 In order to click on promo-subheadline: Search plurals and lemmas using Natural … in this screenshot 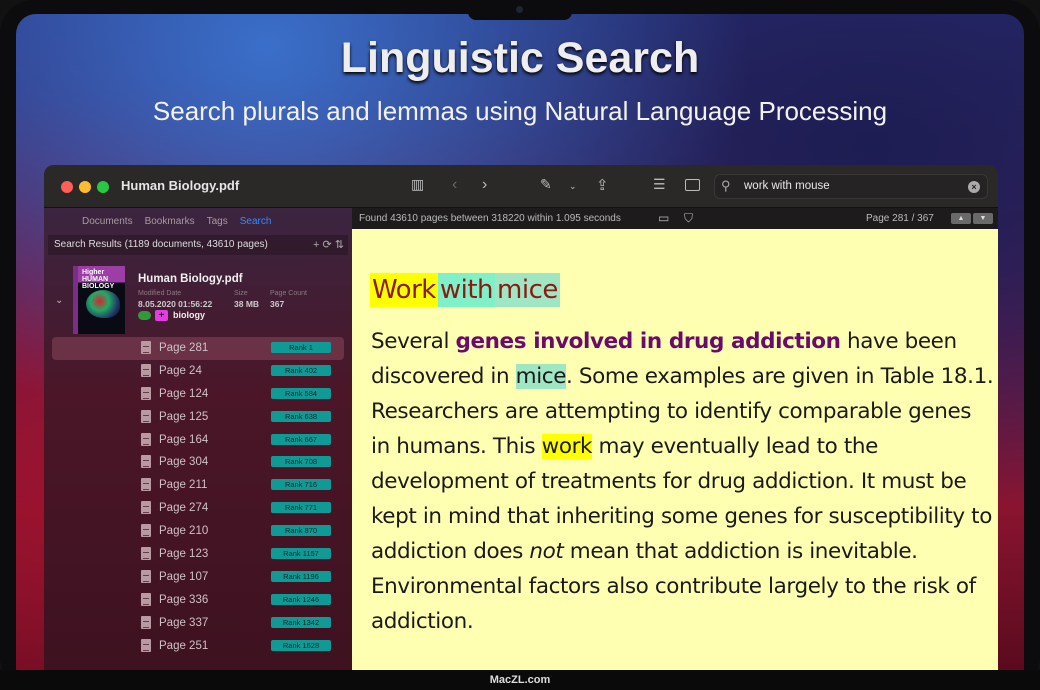, I will do `click(520, 111)`.